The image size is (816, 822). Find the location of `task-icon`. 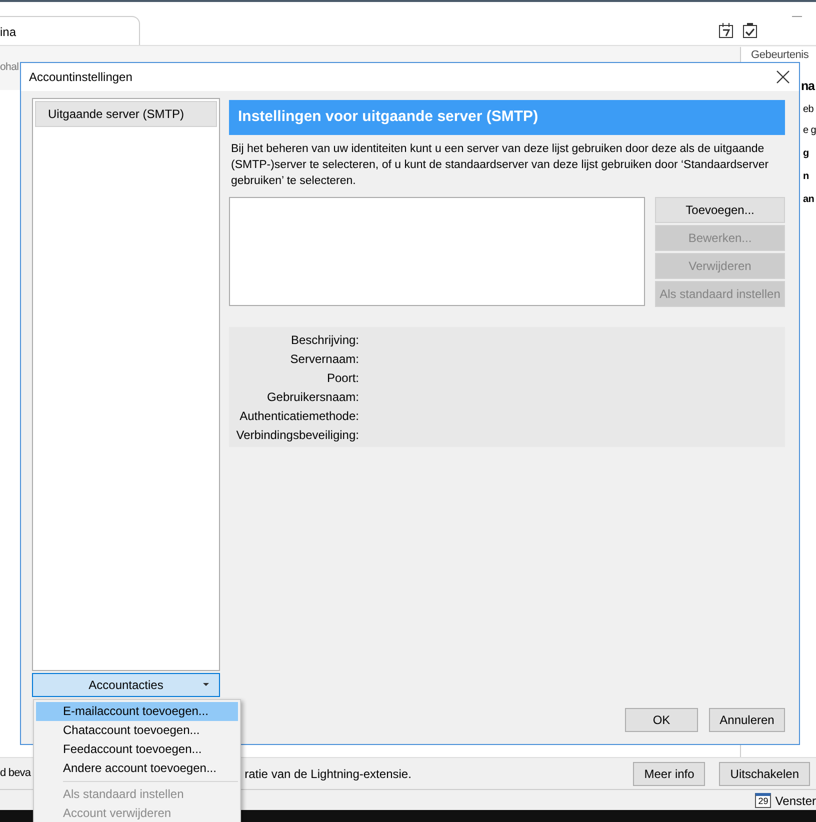

task-icon is located at coordinates (750, 30).